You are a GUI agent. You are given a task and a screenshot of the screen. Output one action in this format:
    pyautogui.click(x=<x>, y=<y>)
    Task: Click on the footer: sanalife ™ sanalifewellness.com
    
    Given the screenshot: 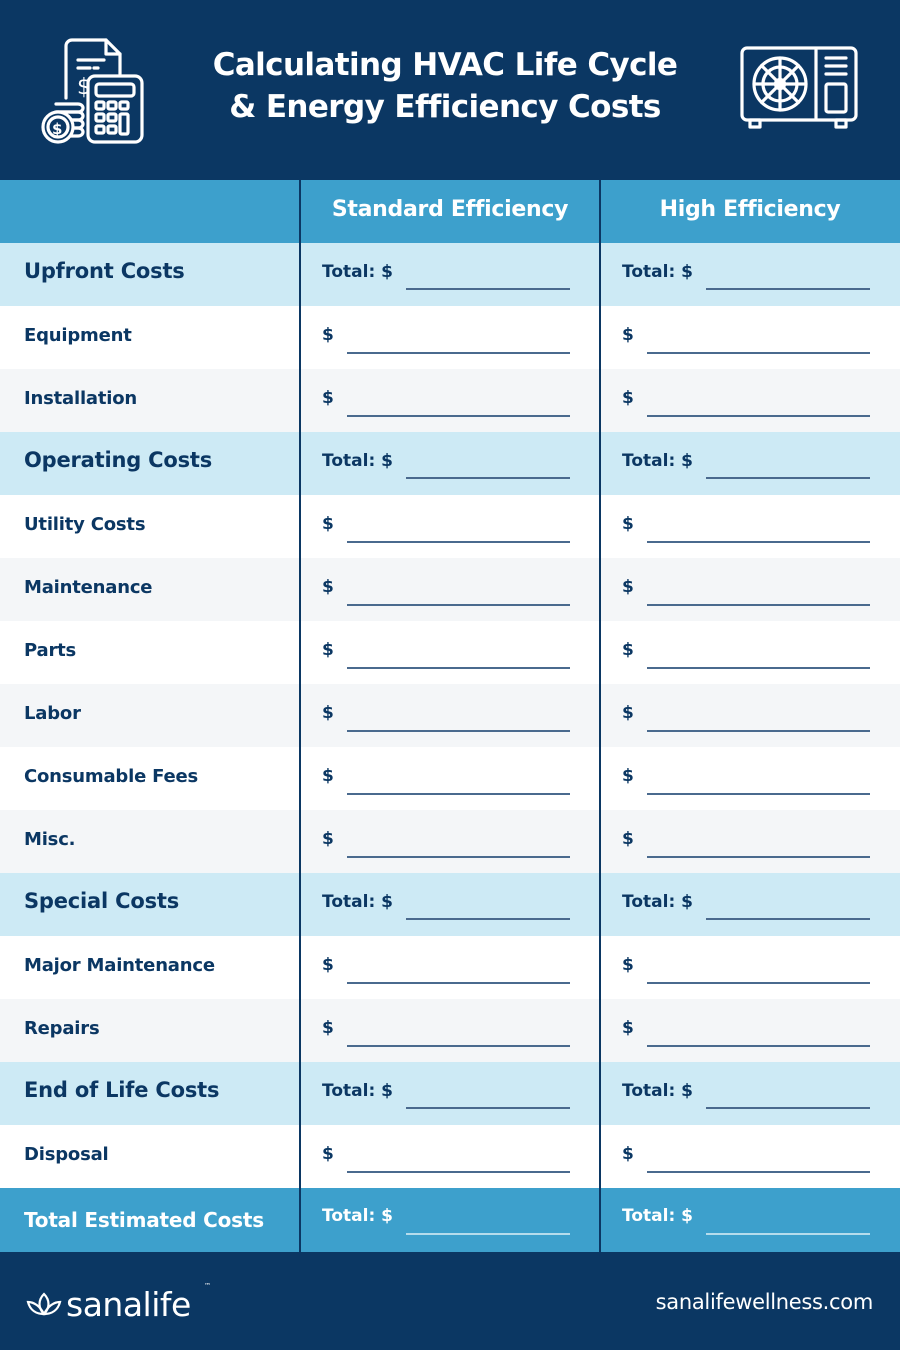 What is the action you would take?
    pyautogui.click(x=450, y=1305)
    